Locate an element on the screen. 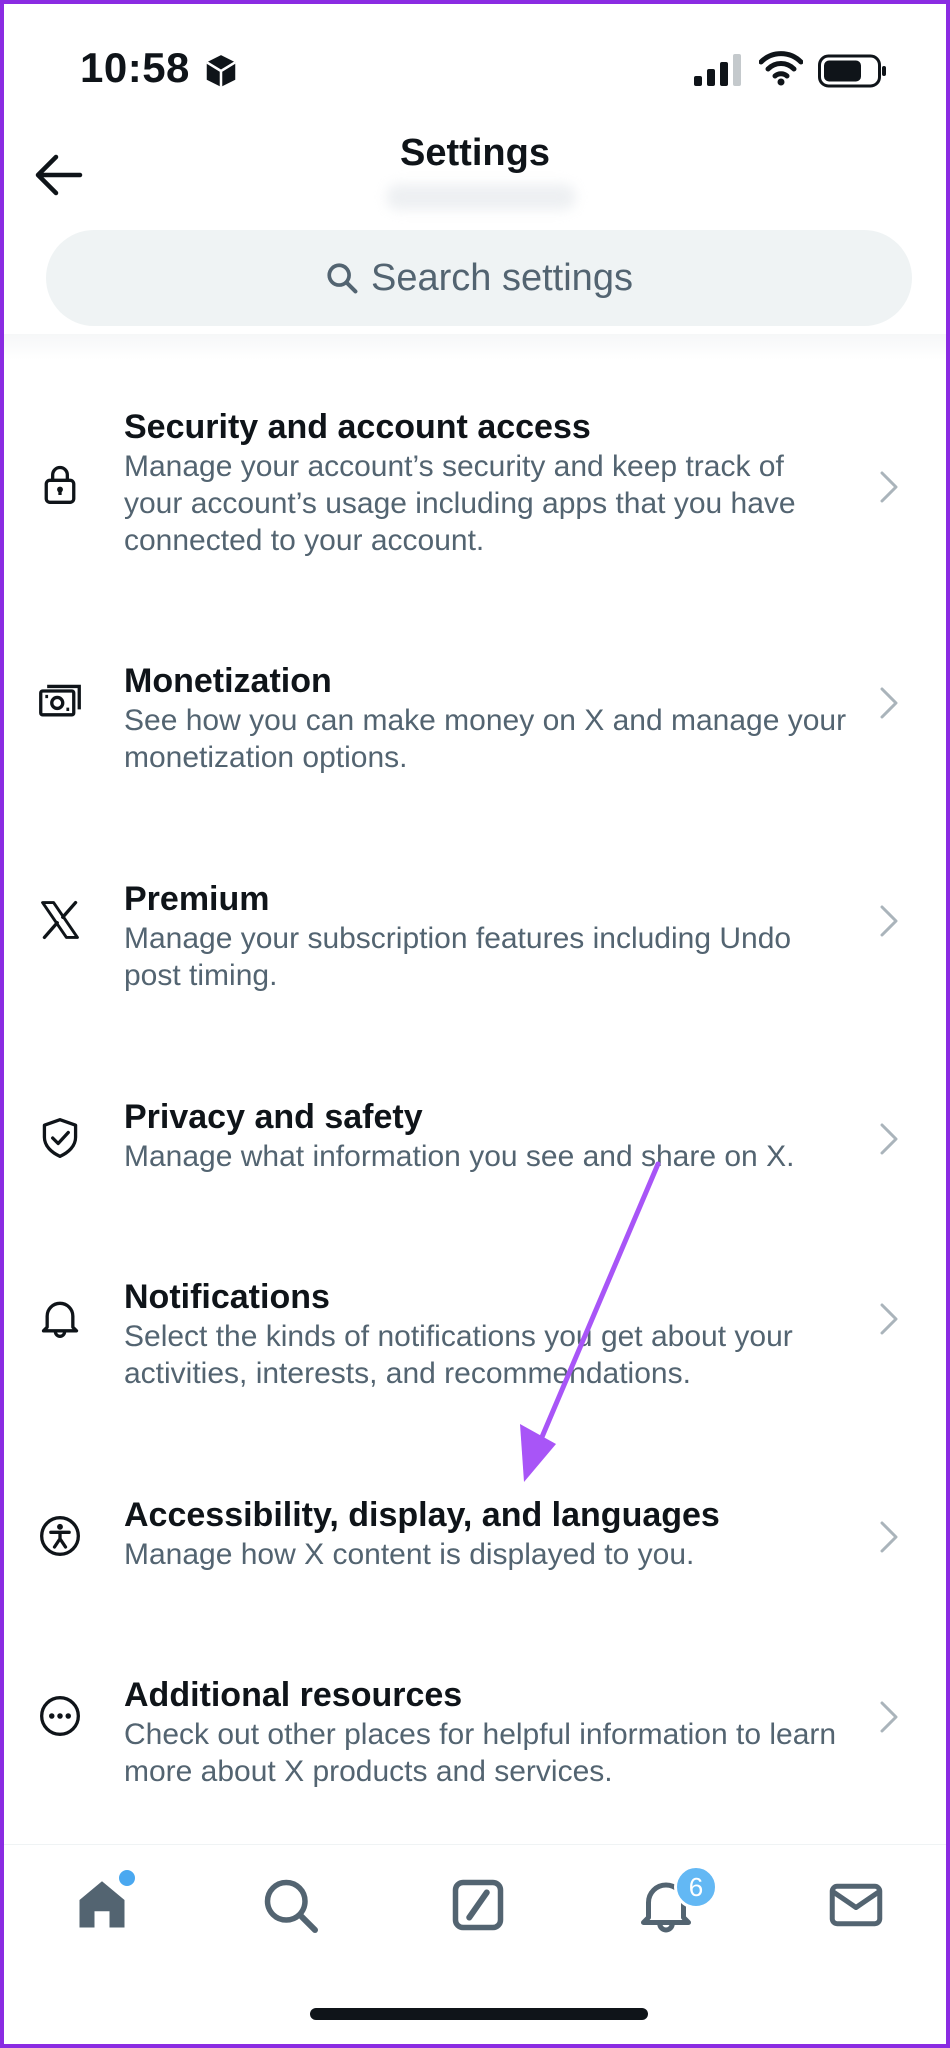  grok-icon is located at coordinates (478, 1905).